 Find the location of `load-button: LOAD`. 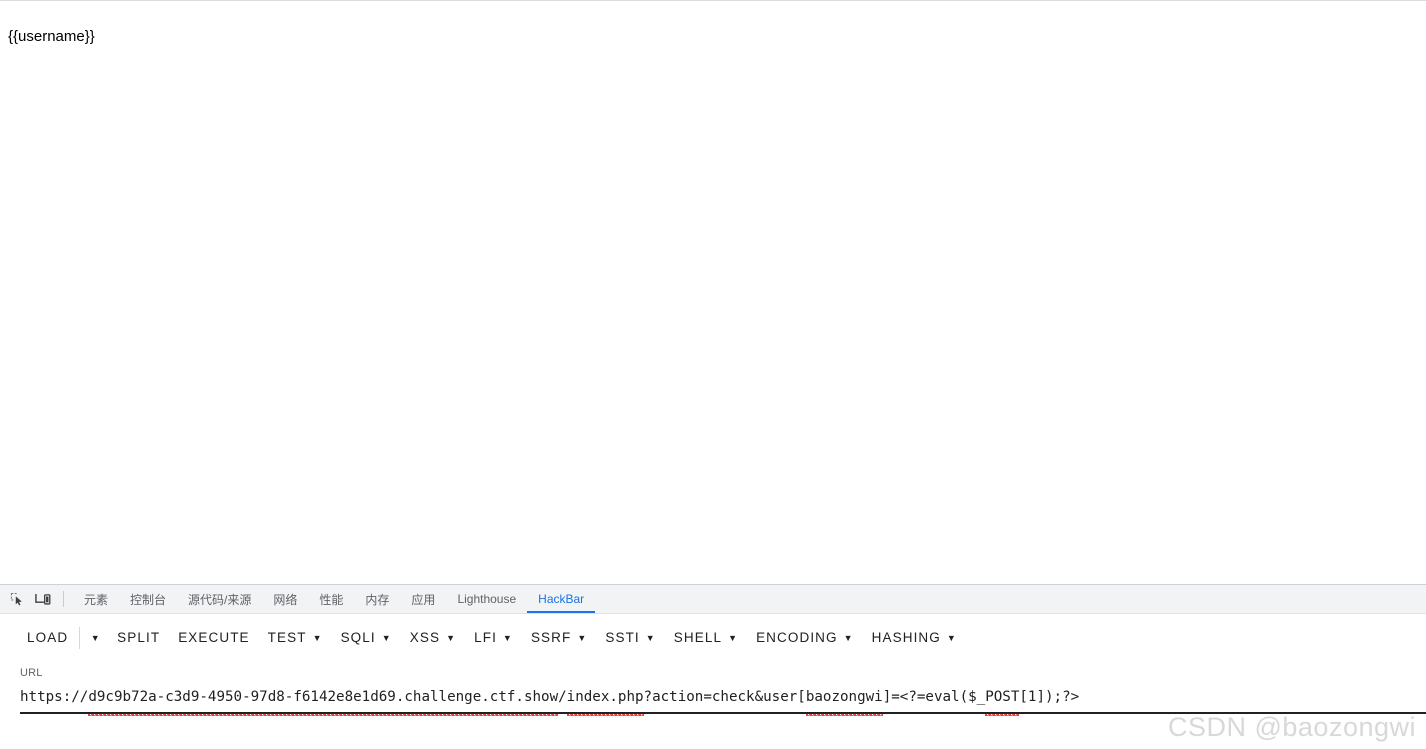

load-button: LOAD is located at coordinates (47, 638).